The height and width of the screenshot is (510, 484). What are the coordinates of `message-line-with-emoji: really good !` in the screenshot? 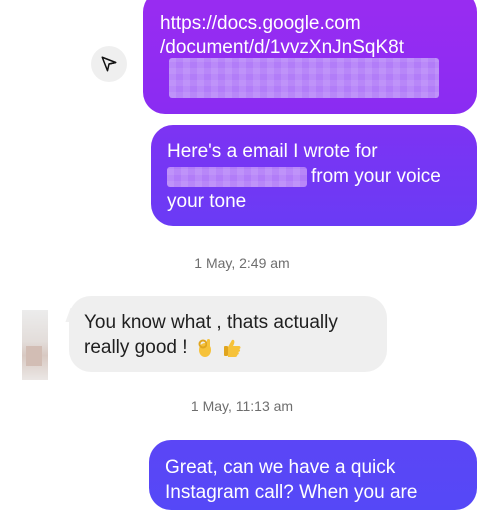 It's located at (228, 347).